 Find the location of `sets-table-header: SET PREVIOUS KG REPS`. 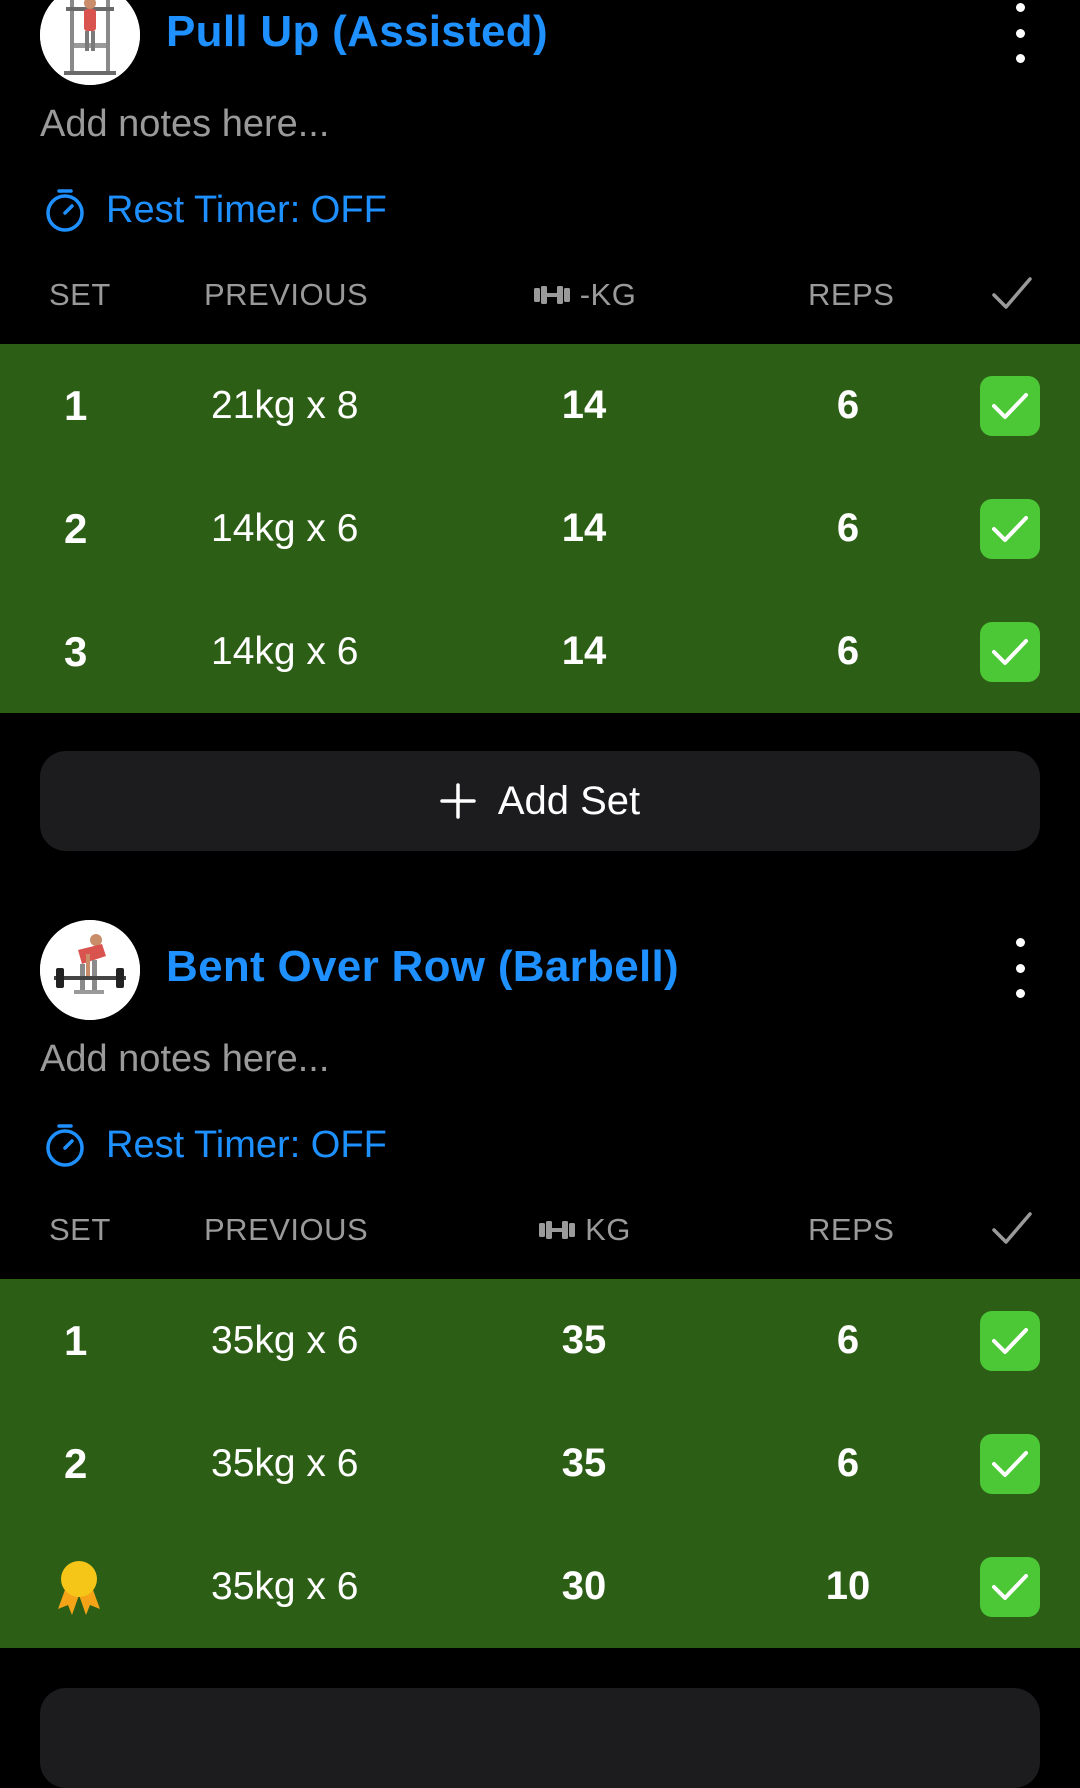

sets-table-header: SET PREVIOUS KG REPS is located at coordinates (540, 1232).